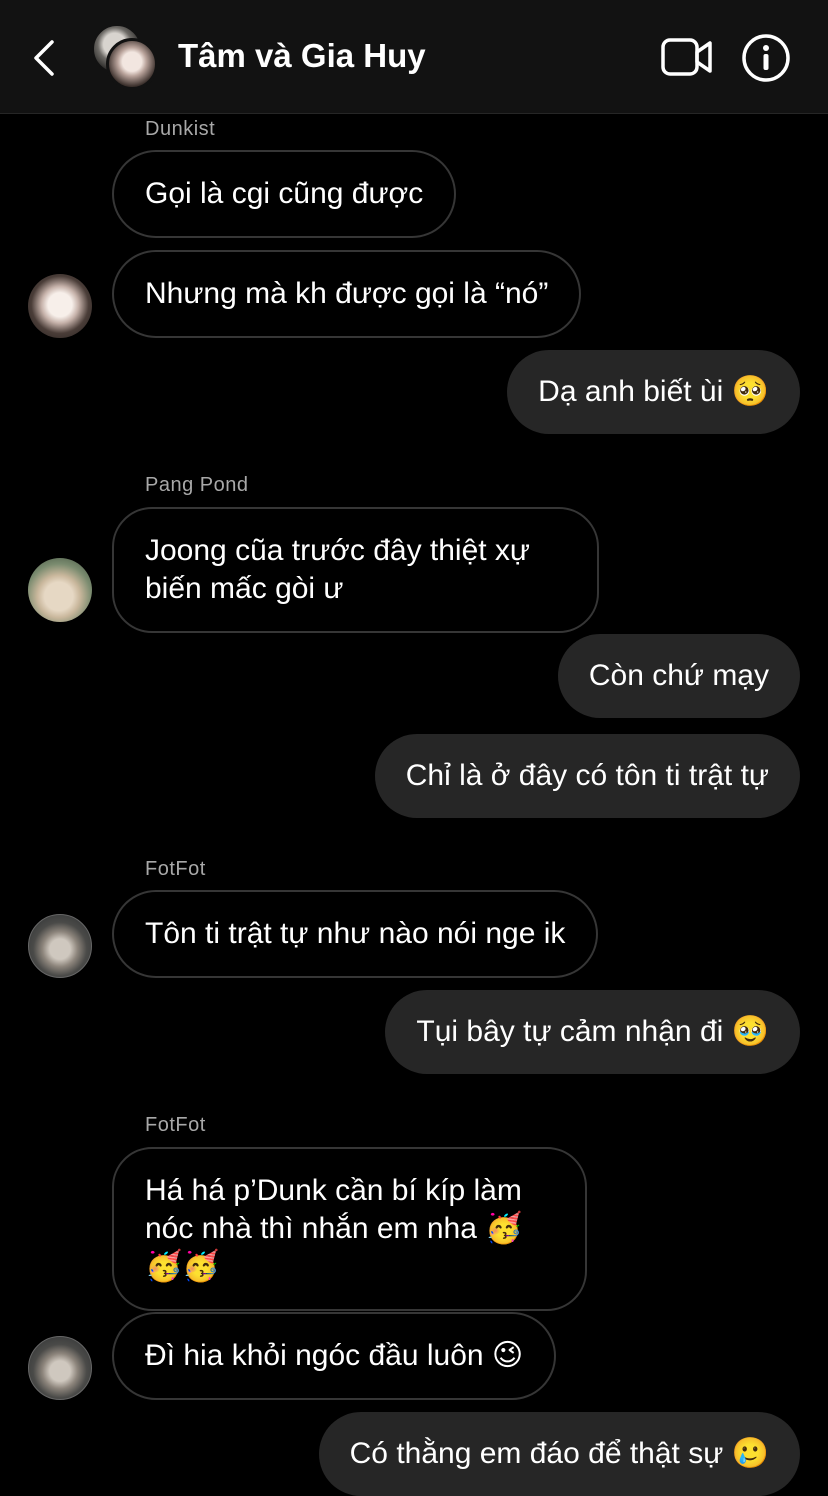  I want to click on message-text: Tôn ti trật tự như nào nói nge ik, so click(355, 933).